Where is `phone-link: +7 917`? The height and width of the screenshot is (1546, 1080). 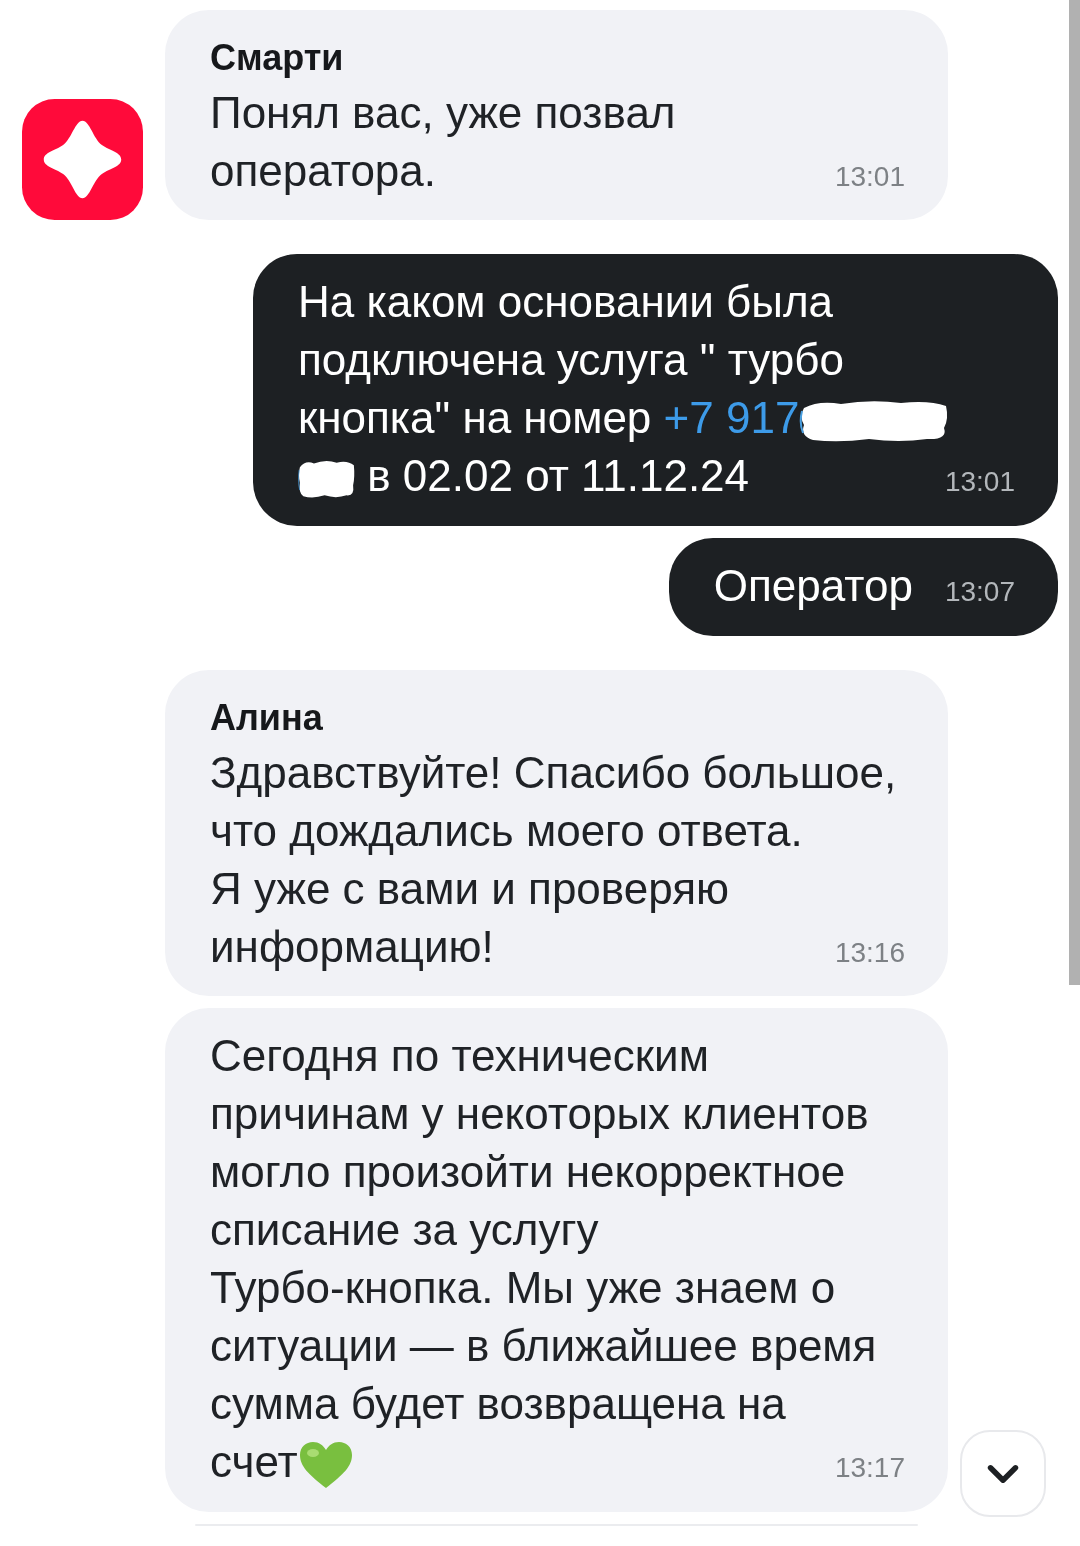 phone-link: +7 917 is located at coordinates (731, 417).